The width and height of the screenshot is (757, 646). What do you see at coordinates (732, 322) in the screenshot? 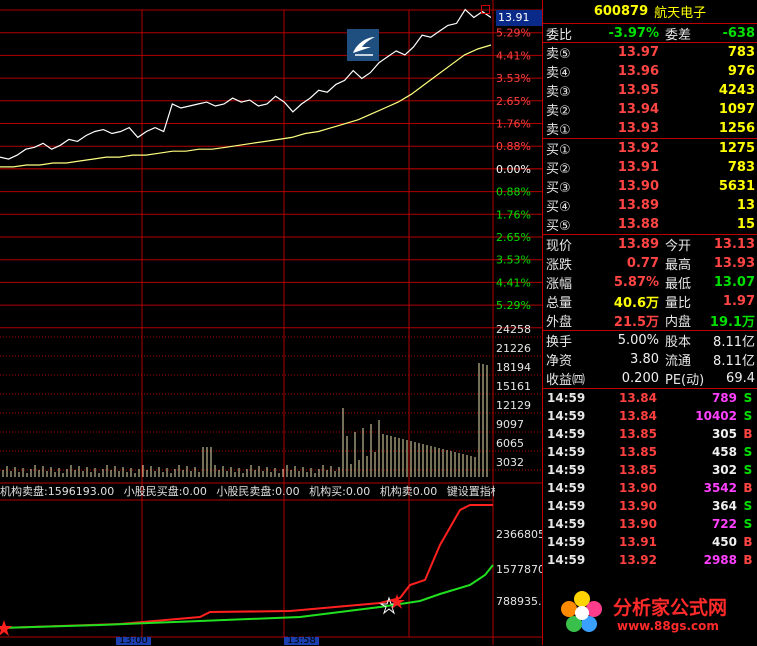
I see `quote-value: 19.1万` at bounding box center [732, 322].